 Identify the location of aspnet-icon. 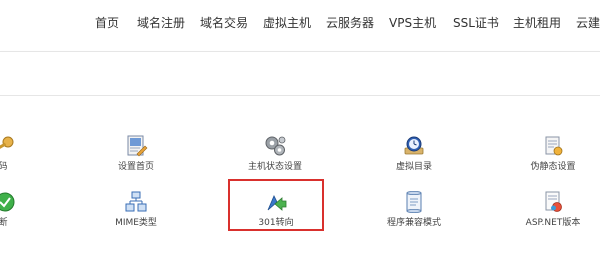
(553, 201).